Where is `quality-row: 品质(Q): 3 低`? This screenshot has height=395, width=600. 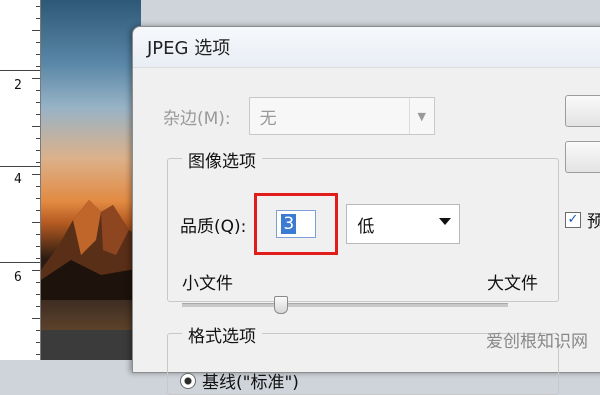 quality-row: 品质(Q): 3 低 is located at coordinates (320, 224).